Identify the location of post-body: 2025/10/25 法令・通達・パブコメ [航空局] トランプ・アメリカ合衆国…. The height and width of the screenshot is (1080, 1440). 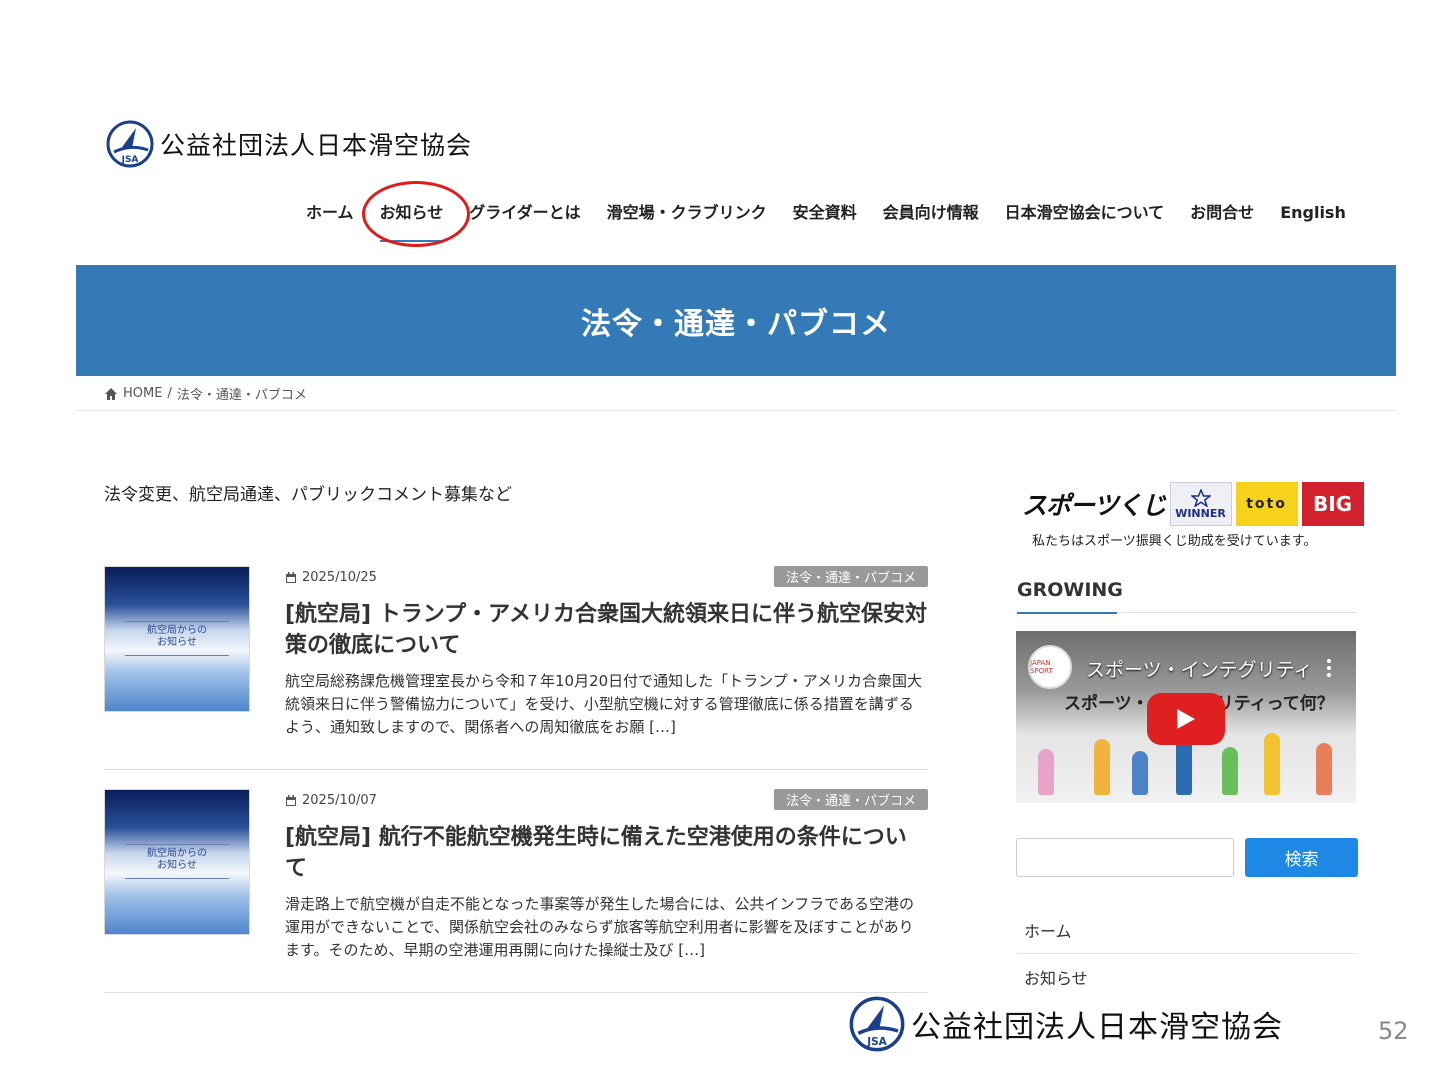
(606, 652).